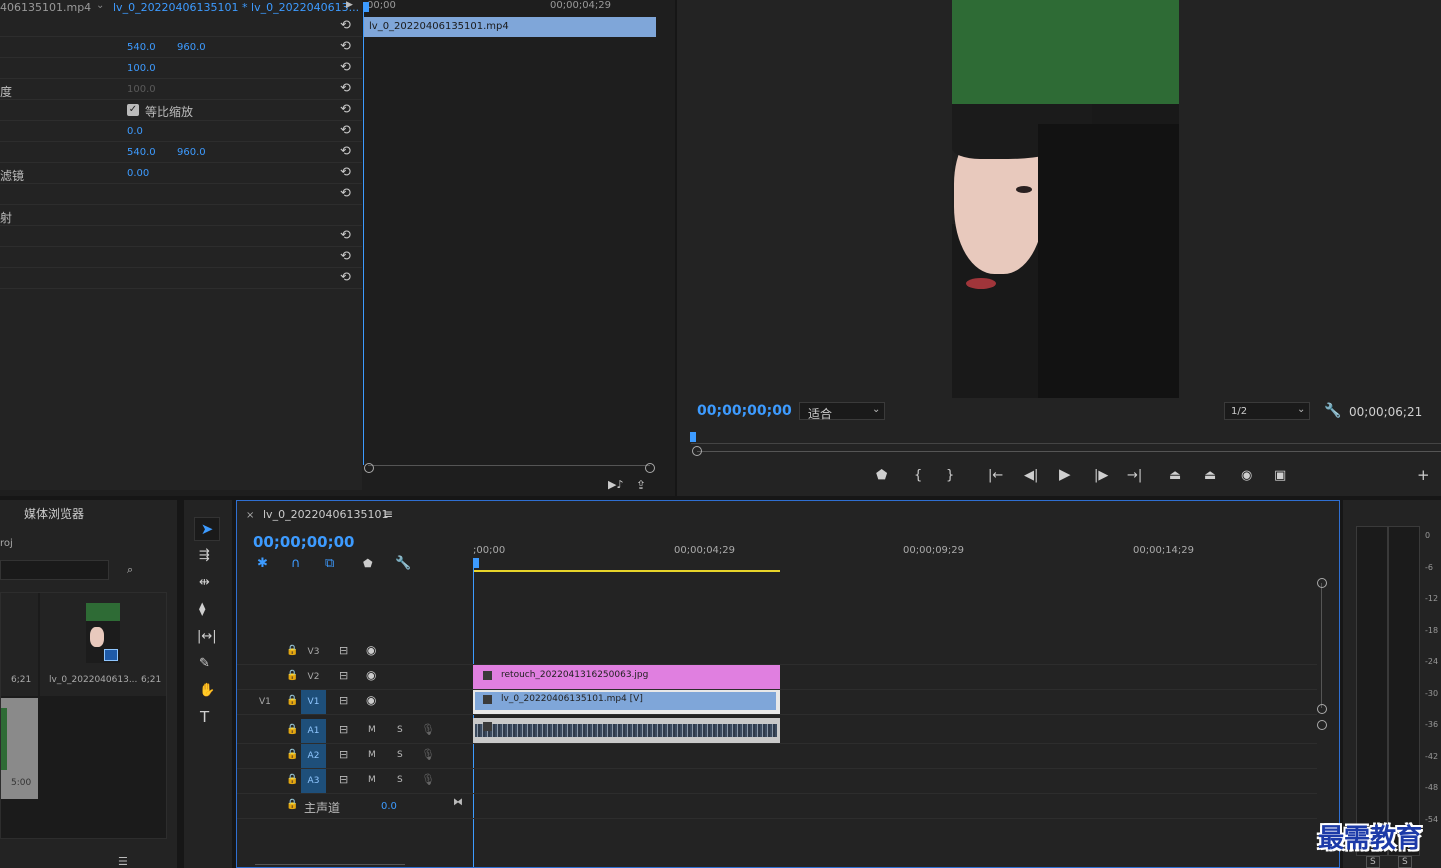 This screenshot has width=1441, height=868. I want to click on chevron-down-icon: ⌄, so click(100, 5).